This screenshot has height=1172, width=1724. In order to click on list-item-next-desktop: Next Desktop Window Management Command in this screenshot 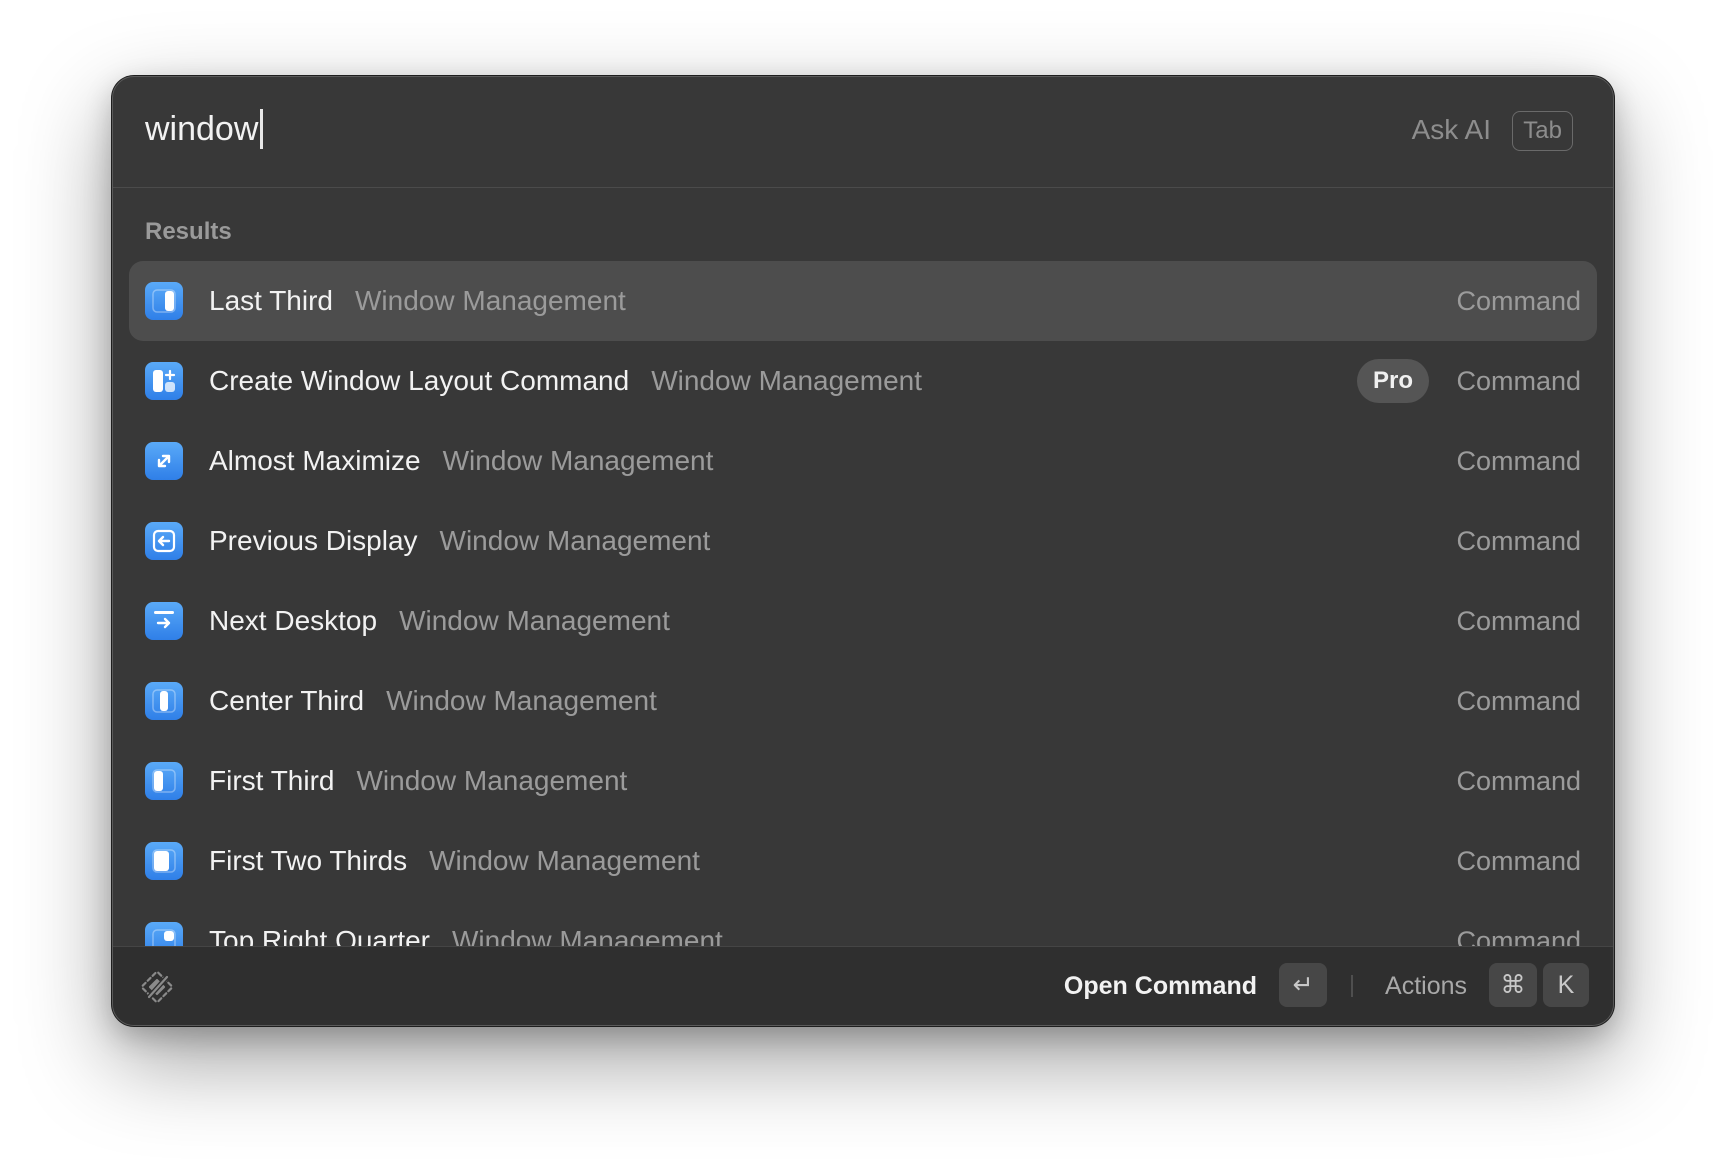, I will do `click(863, 621)`.